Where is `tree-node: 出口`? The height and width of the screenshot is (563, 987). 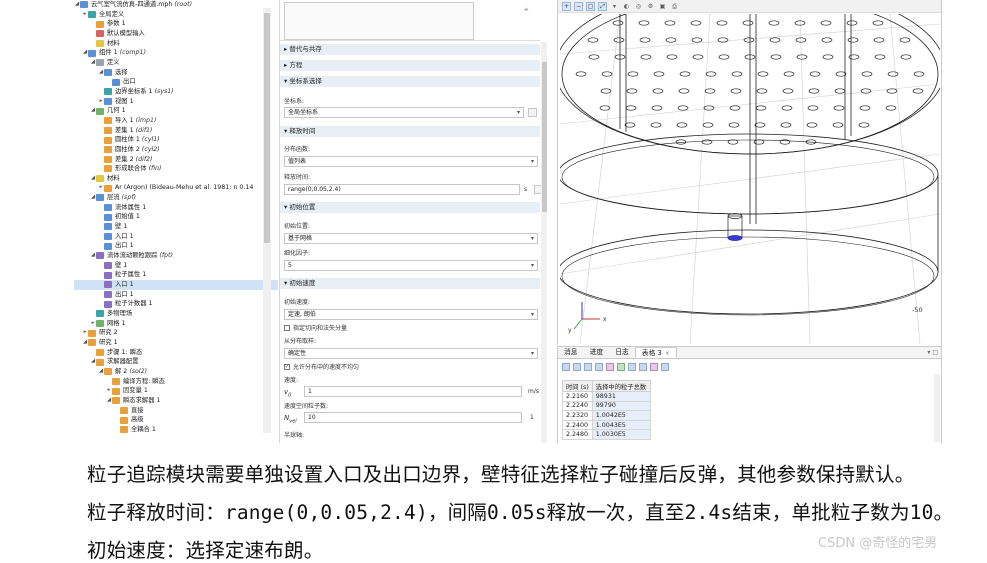 tree-node: 出口 is located at coordinates (176, 82).